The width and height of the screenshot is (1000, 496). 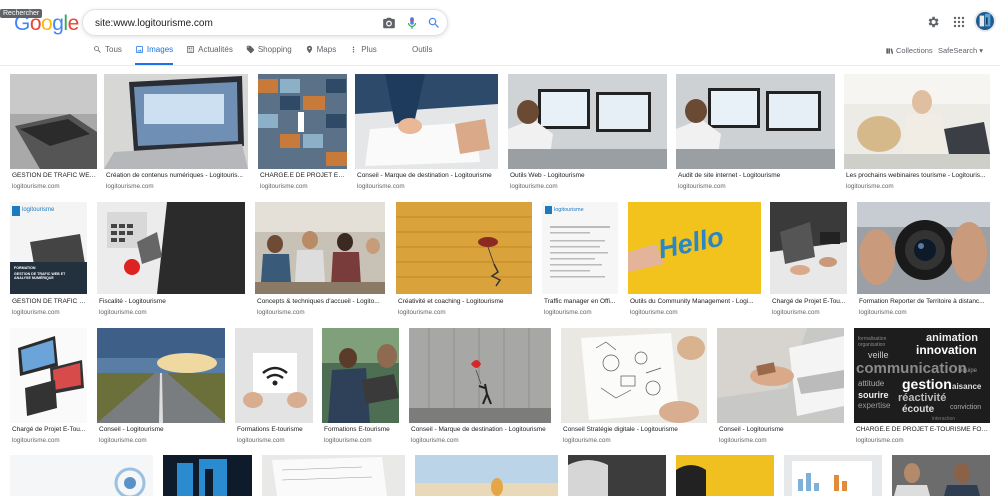 What do you see at coordinates (580, 248) in the screenshot?
I see `result-thumbnail: logitourisme` at bounding box center [580, 248].